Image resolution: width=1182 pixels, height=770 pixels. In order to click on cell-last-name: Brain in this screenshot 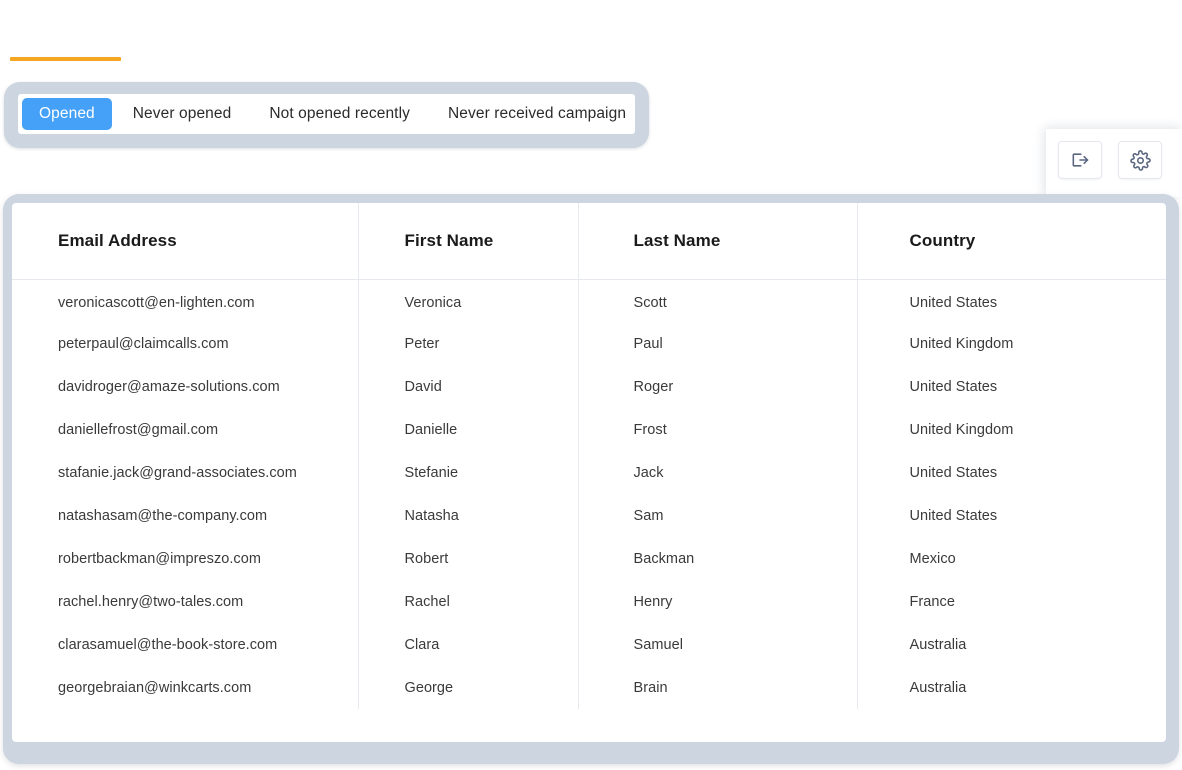, I will do `click(718, 687)`.